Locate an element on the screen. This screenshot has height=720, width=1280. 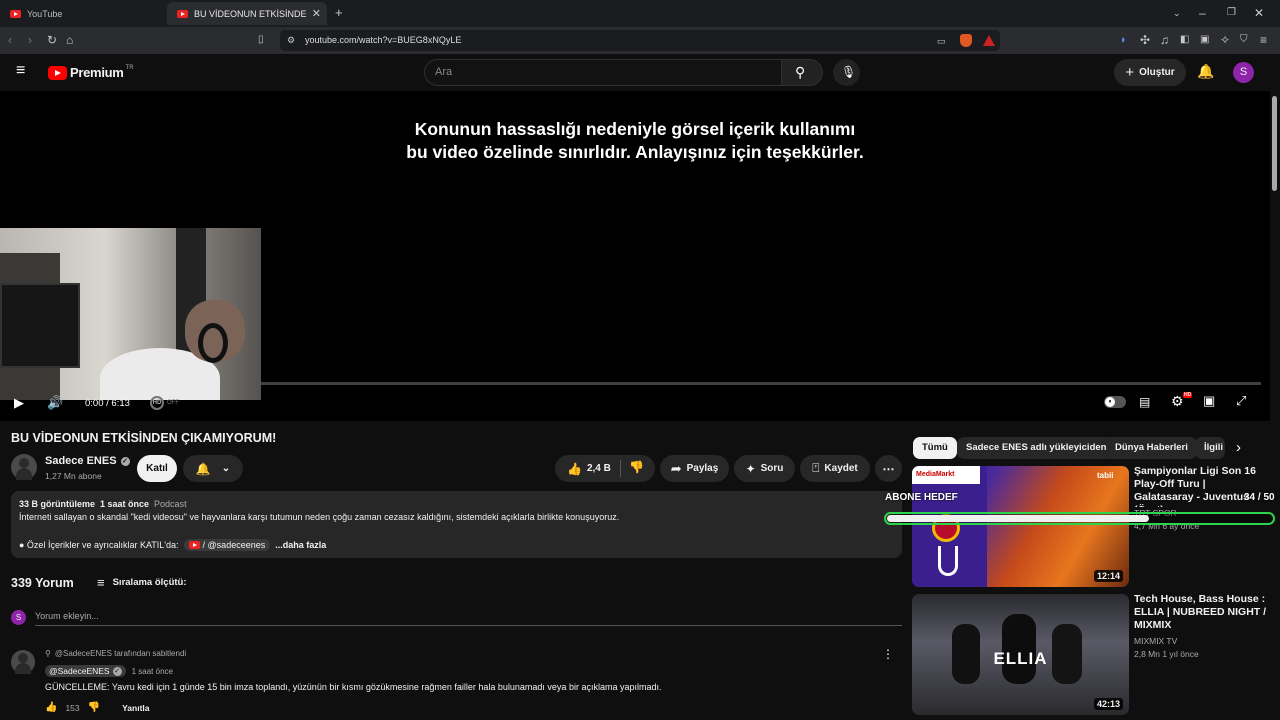
browser-tab-youtube: YouTube is located at coordinates (82, 13).